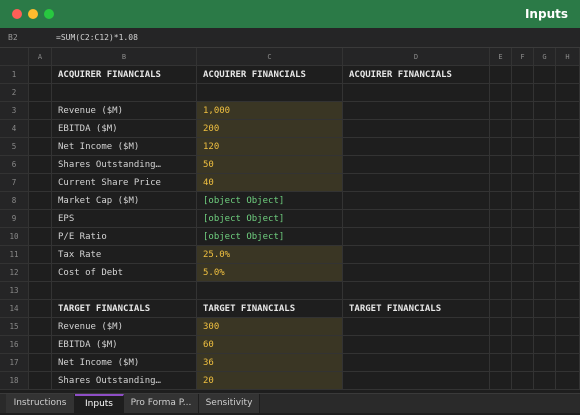 The height and width of the screenshot is (415, 580). What do you see at coordinates (124, 291) in the screenshot?
I see `cell-b-label` at bounding box center [124, 291].